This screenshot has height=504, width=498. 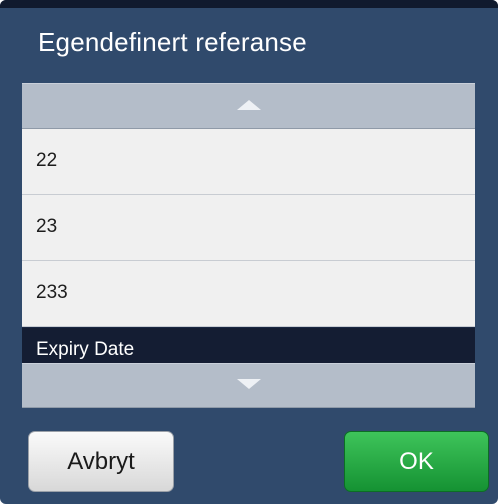 I want to click on dialog-title: Egendefinert referanse, so click(x=172, y=42).